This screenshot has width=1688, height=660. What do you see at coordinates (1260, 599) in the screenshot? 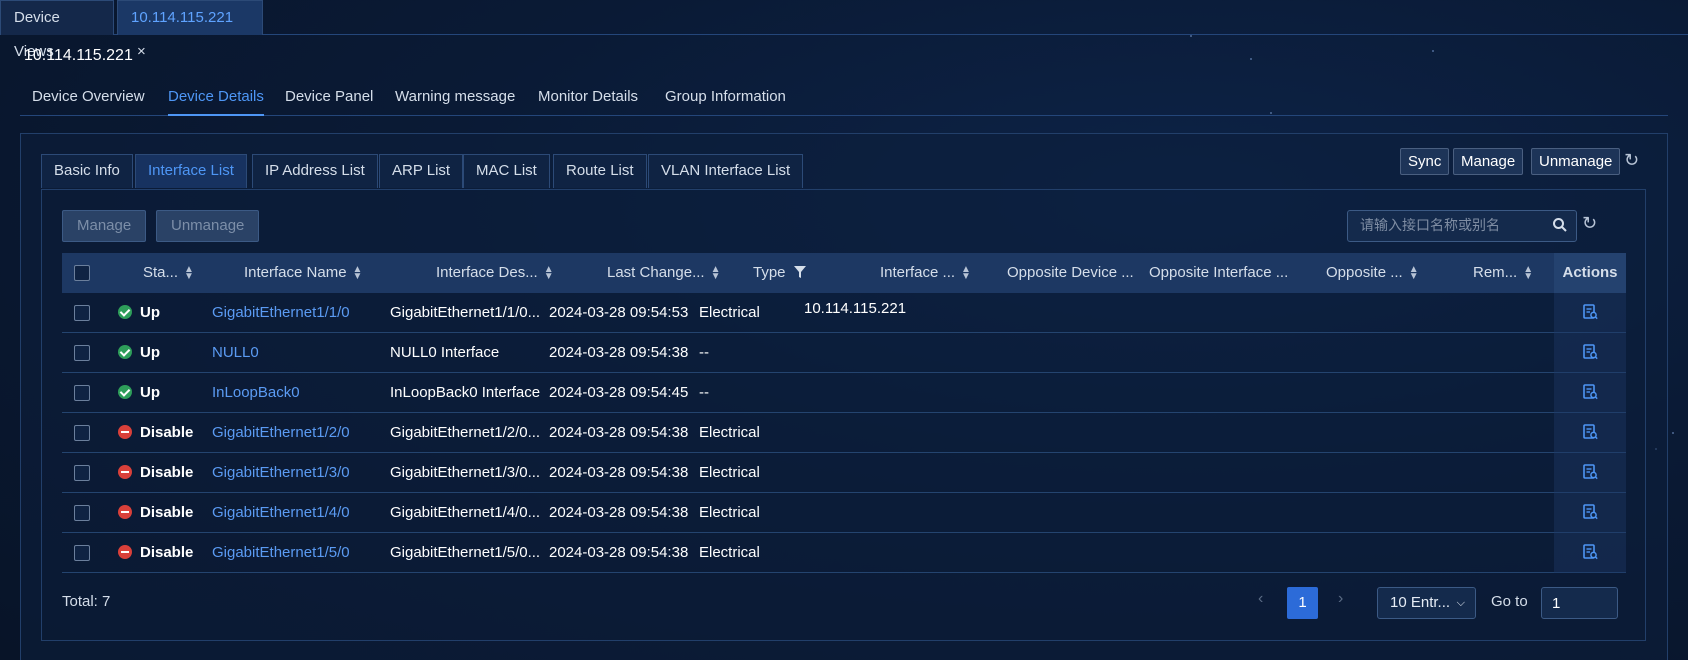
I see `prev-page-icon: ‹` at bounding box center [1260, 599].